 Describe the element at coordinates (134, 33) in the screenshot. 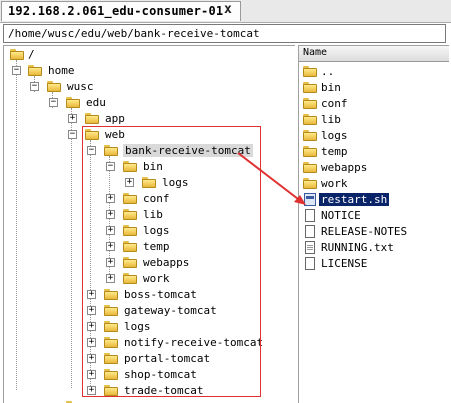

I see `path-text: /home/wusc/edu/web/bank-receive-tomcat` at that location.